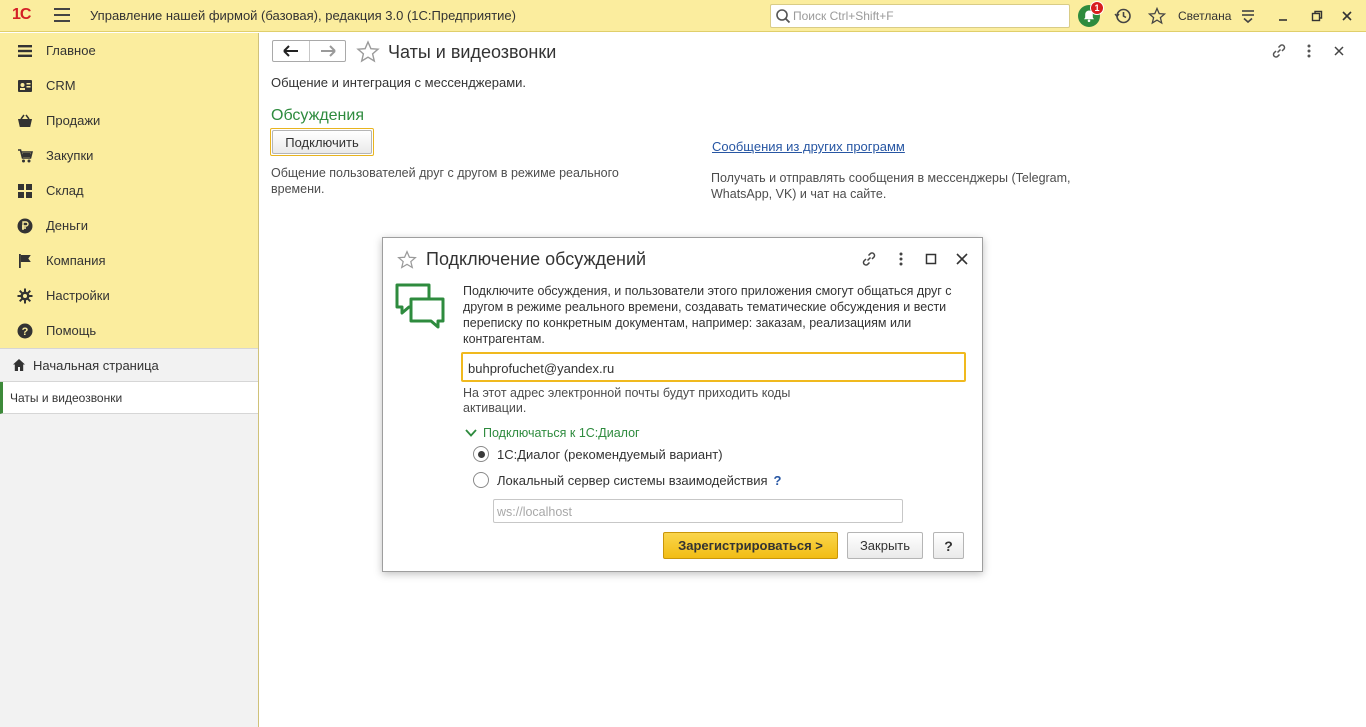 The height and width of the screenshot is (727, 1366). Describe the element at coordinates (19, 365) in the screenshot. I see `home-icon` at that location.